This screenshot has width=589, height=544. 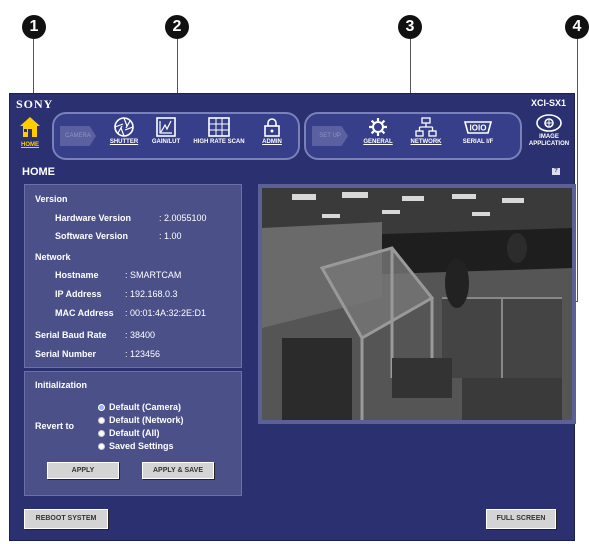 I want to click on radio-label: Saved Settings, so click(x=141, y=446).